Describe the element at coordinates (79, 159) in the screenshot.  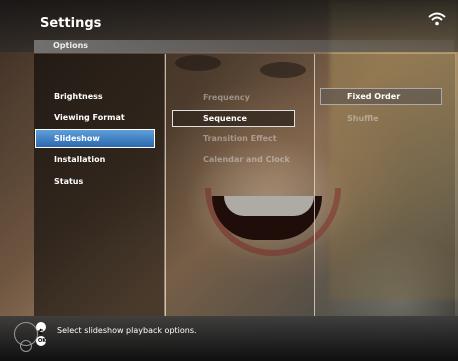
I see `menu-item-installation: Installation` at that location.